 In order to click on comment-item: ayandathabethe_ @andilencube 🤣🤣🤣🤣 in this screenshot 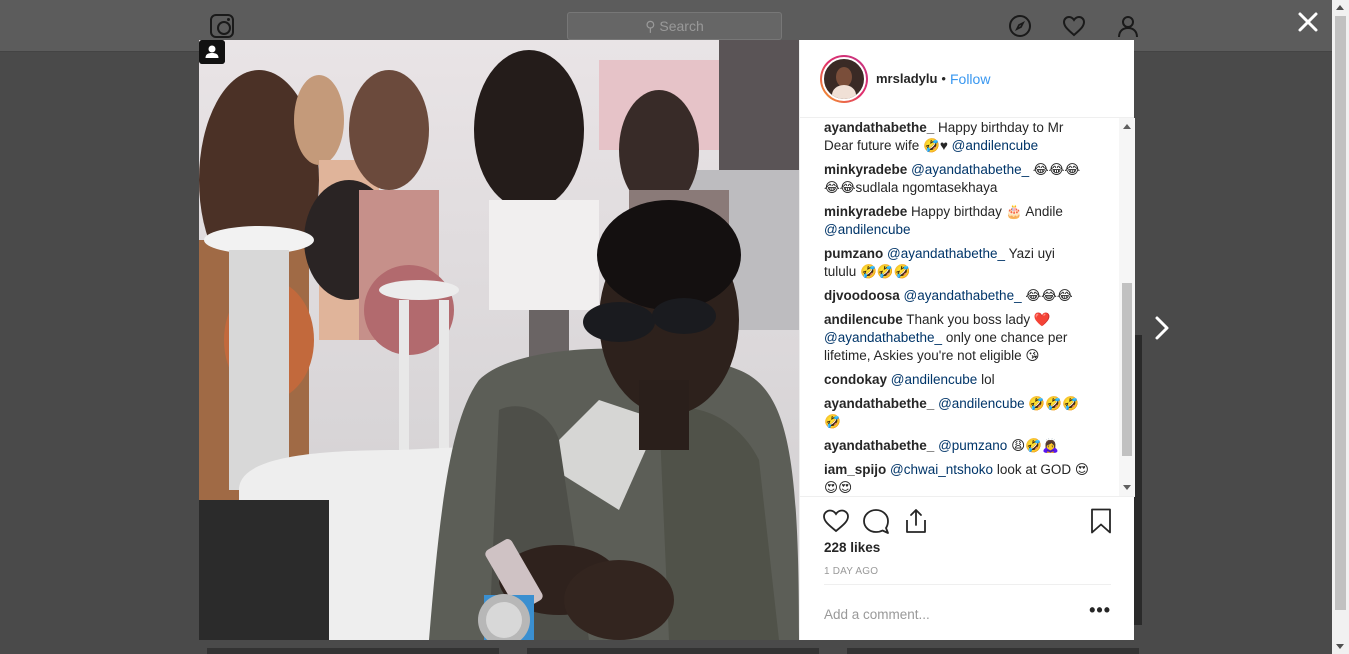, I will do `click(956, 413)`.